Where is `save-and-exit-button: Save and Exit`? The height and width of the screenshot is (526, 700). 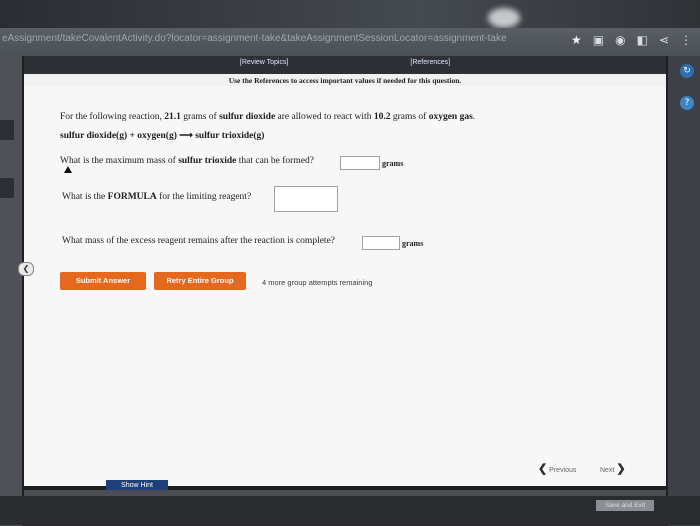 save-and-exit-button: Save and Exit is located at coordinates (625, 505).